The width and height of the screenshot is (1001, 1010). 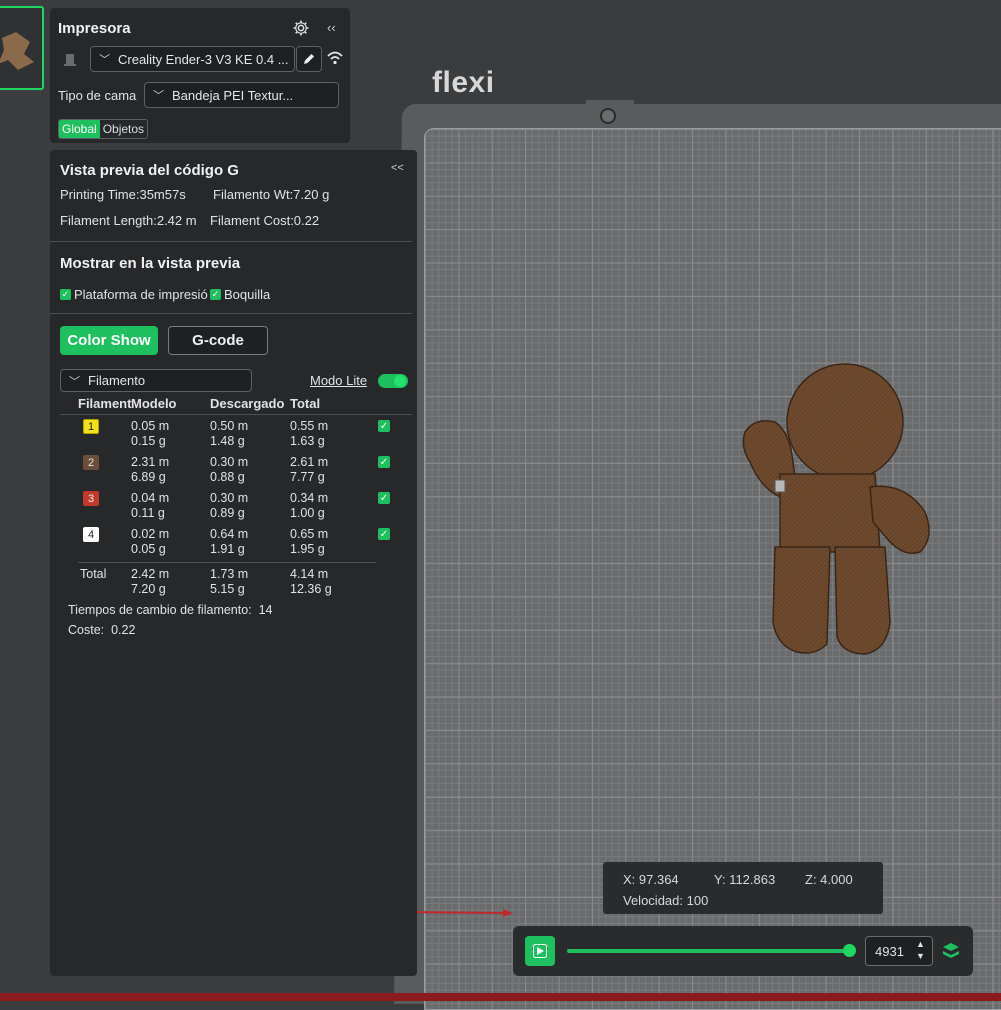 I want to click on table-cell: 0.04 m 0.11 g, so click(x=150, y=505).